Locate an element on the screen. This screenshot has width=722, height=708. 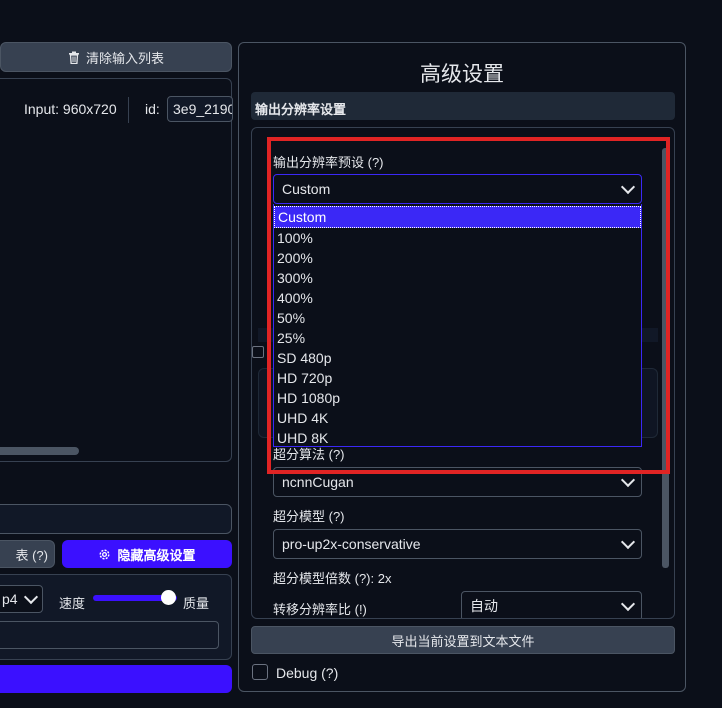
model-select: pro-up2x-conservative is located at coordinates (457, 544).